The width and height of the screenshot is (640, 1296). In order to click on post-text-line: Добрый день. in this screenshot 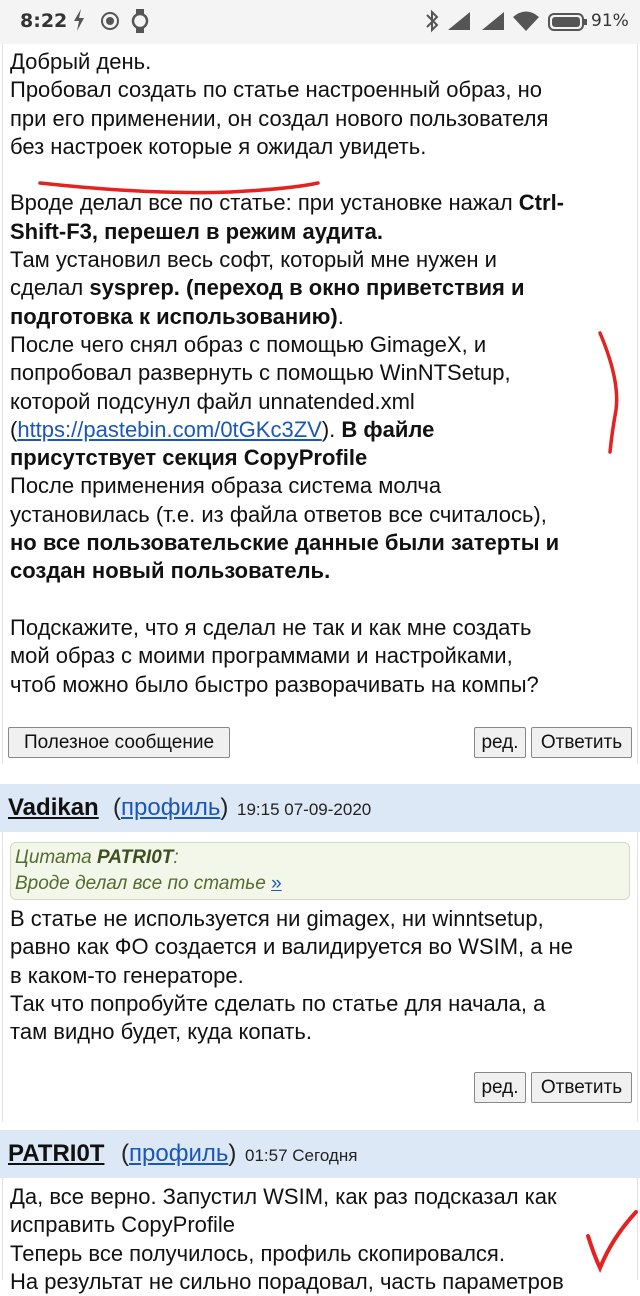, I will do `click(321, 62)`.